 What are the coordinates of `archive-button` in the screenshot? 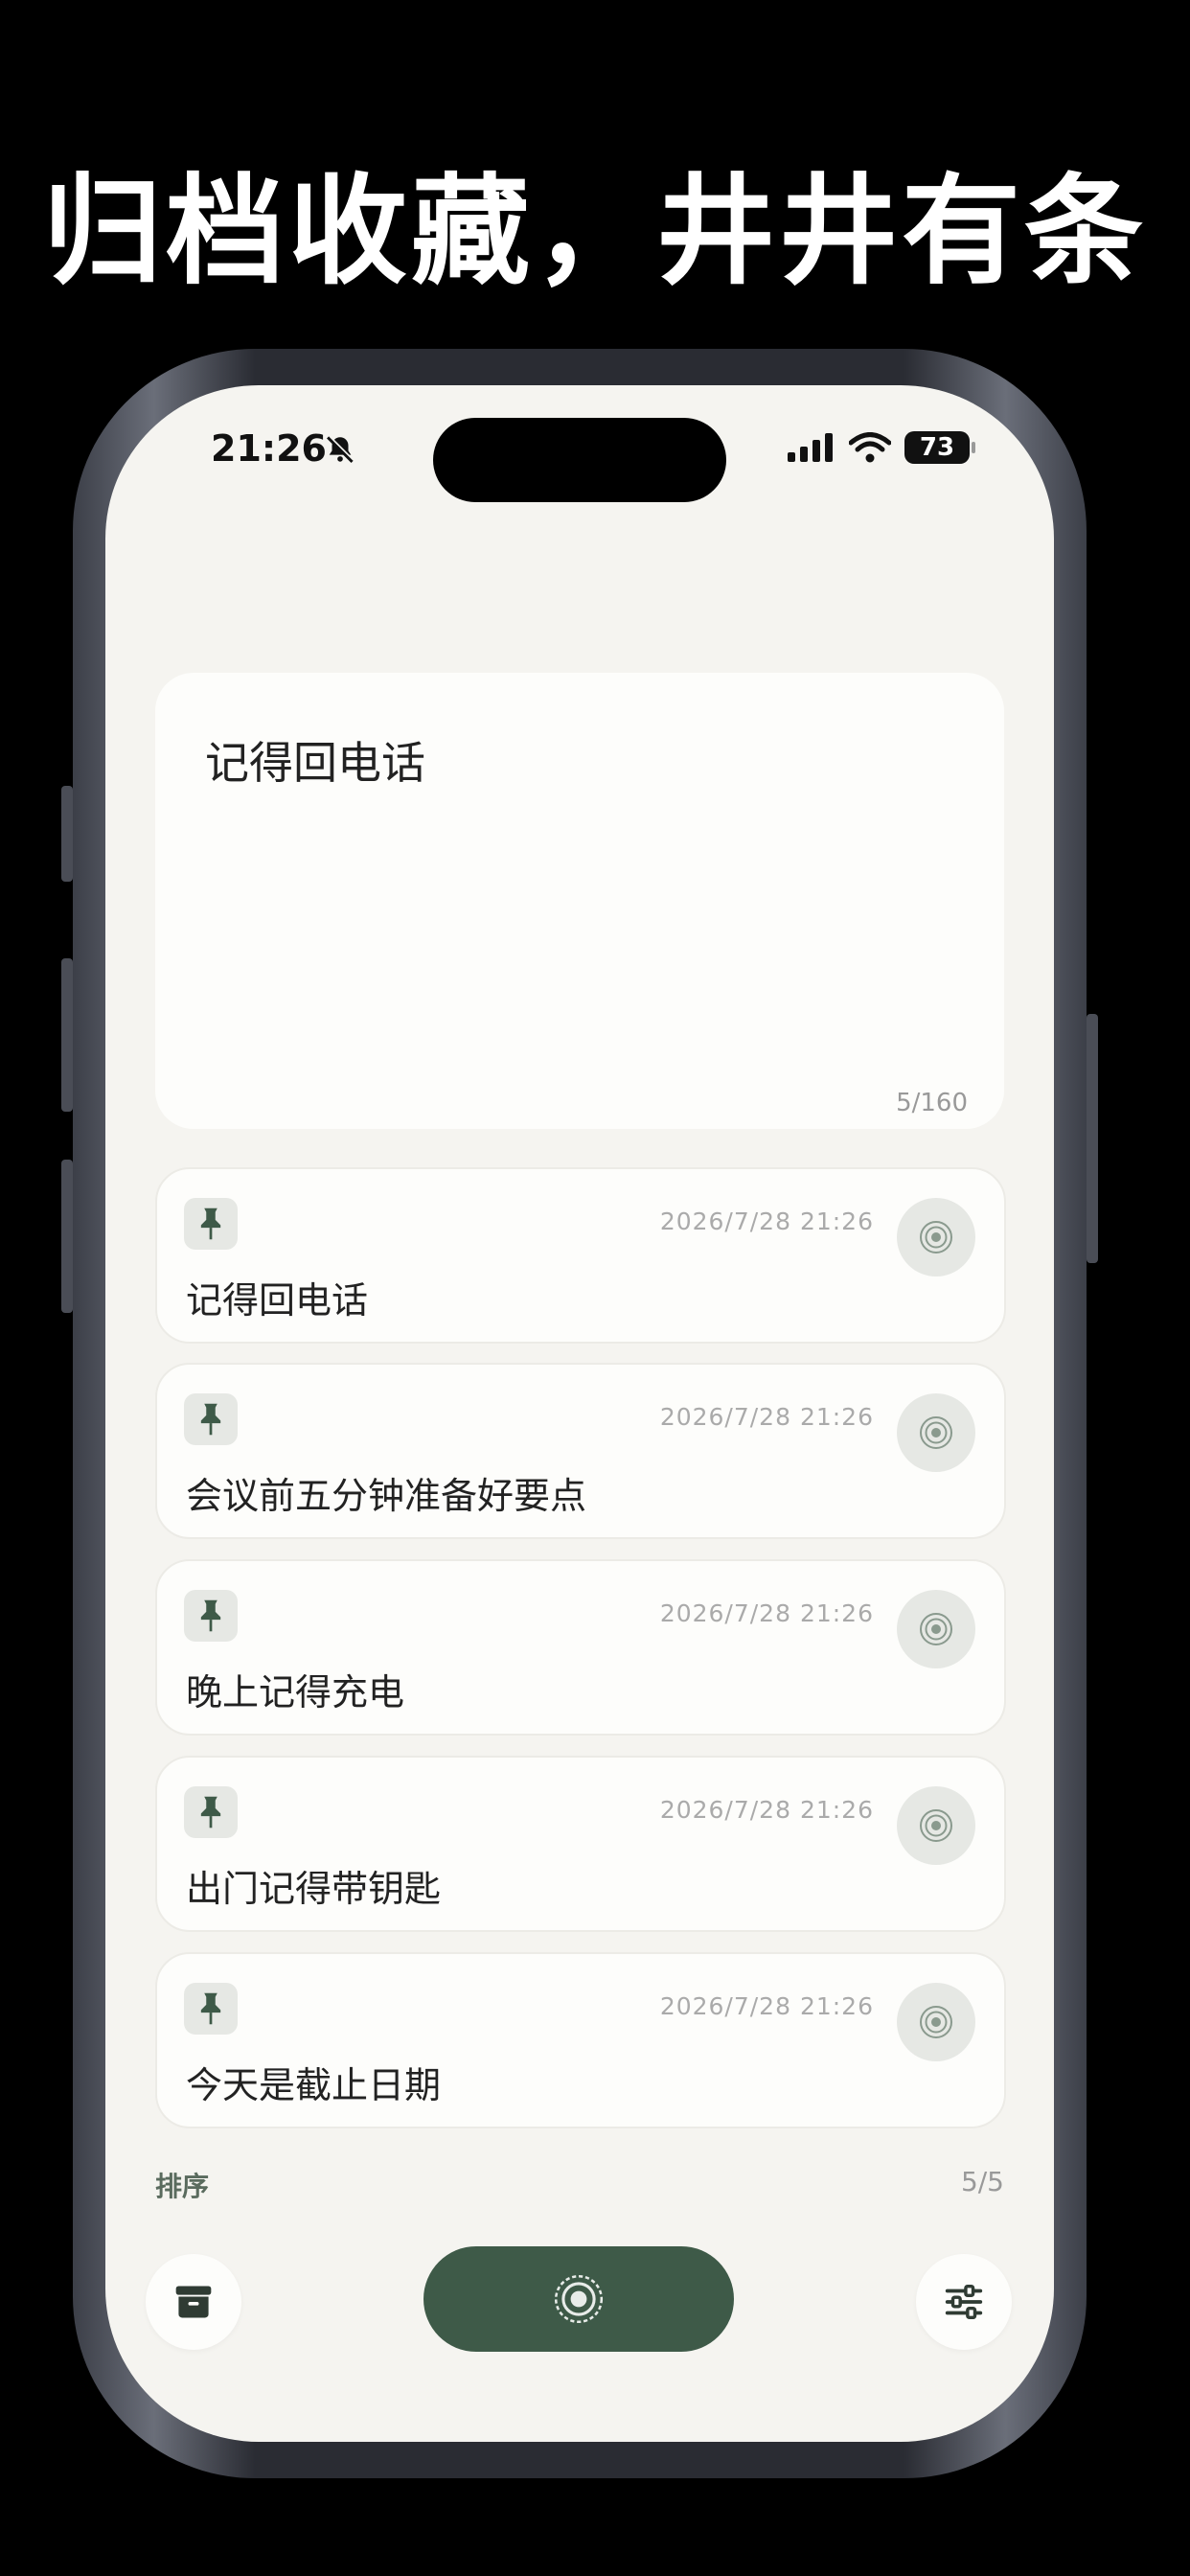 It's located at (194, 2302).